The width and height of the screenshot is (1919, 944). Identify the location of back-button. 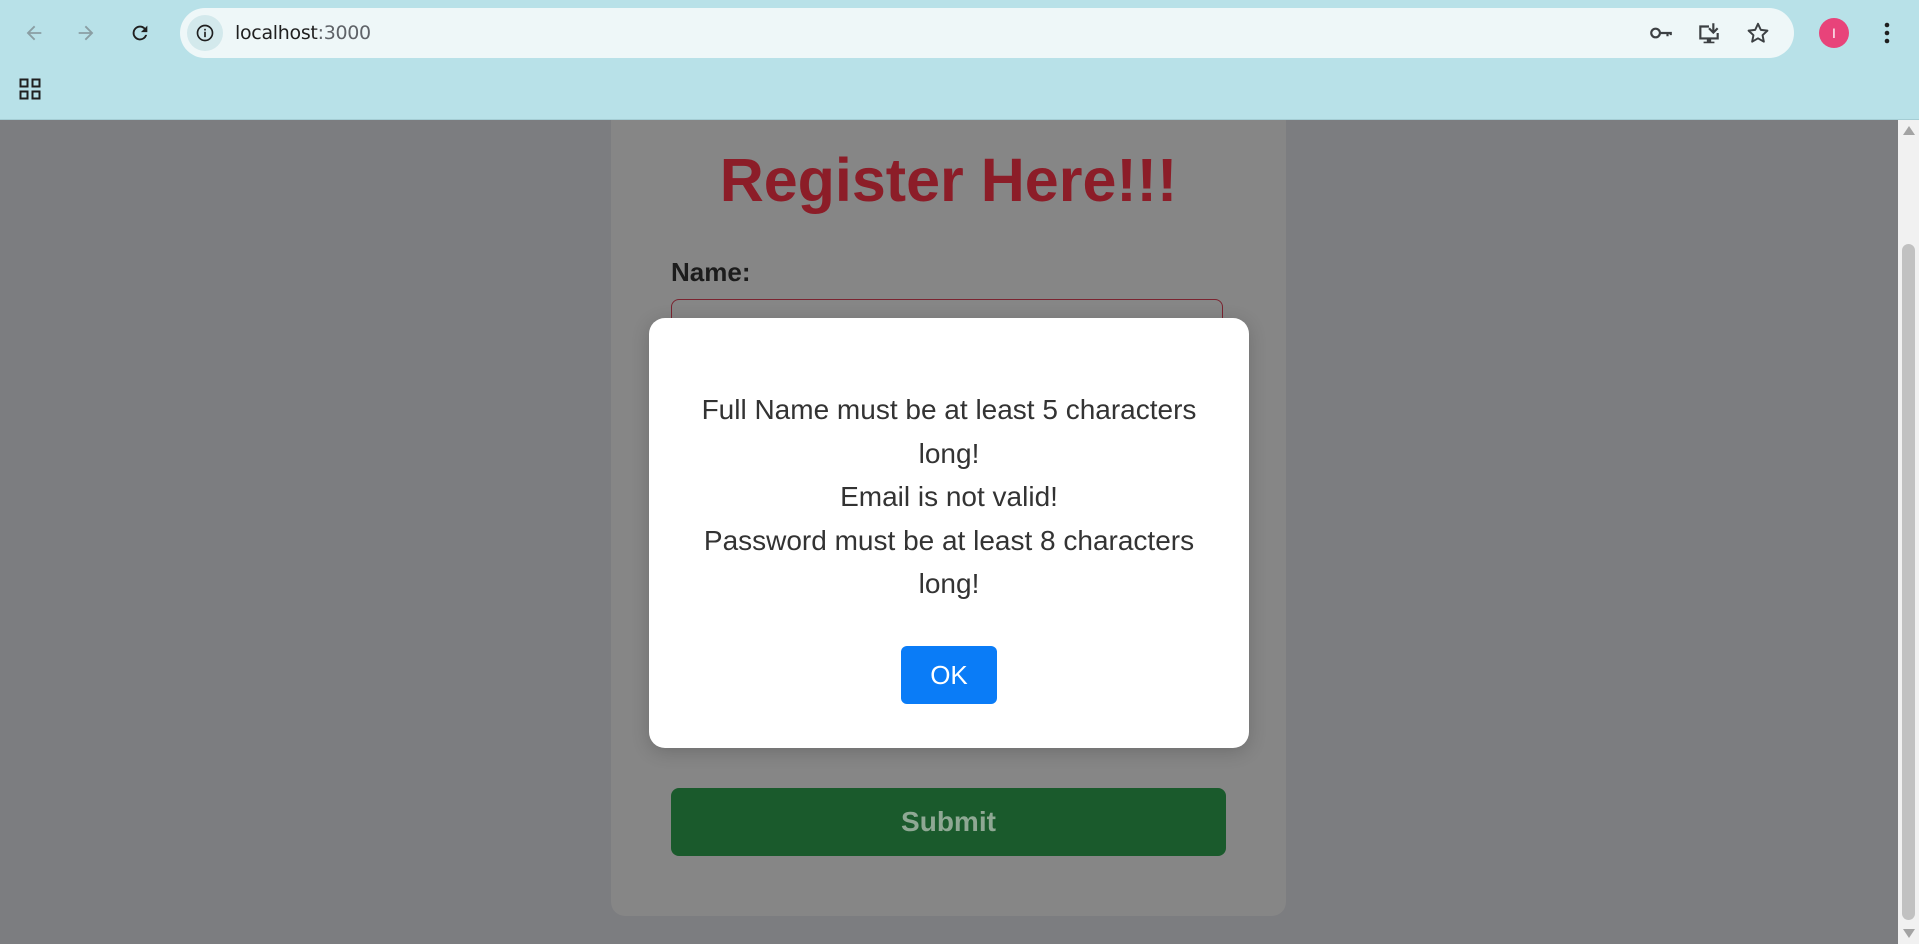
(34, 33).